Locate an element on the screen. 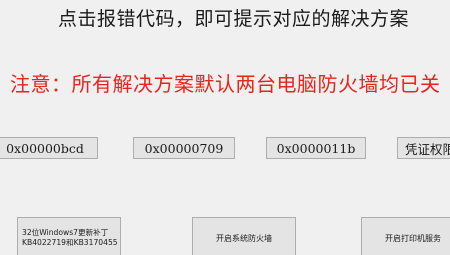 The height and width of the screenshot is (255, 450). firewall-notice: 注意：所有解决方案默认两台电脑防火墙均已关 is located at coordinates (225, 84).